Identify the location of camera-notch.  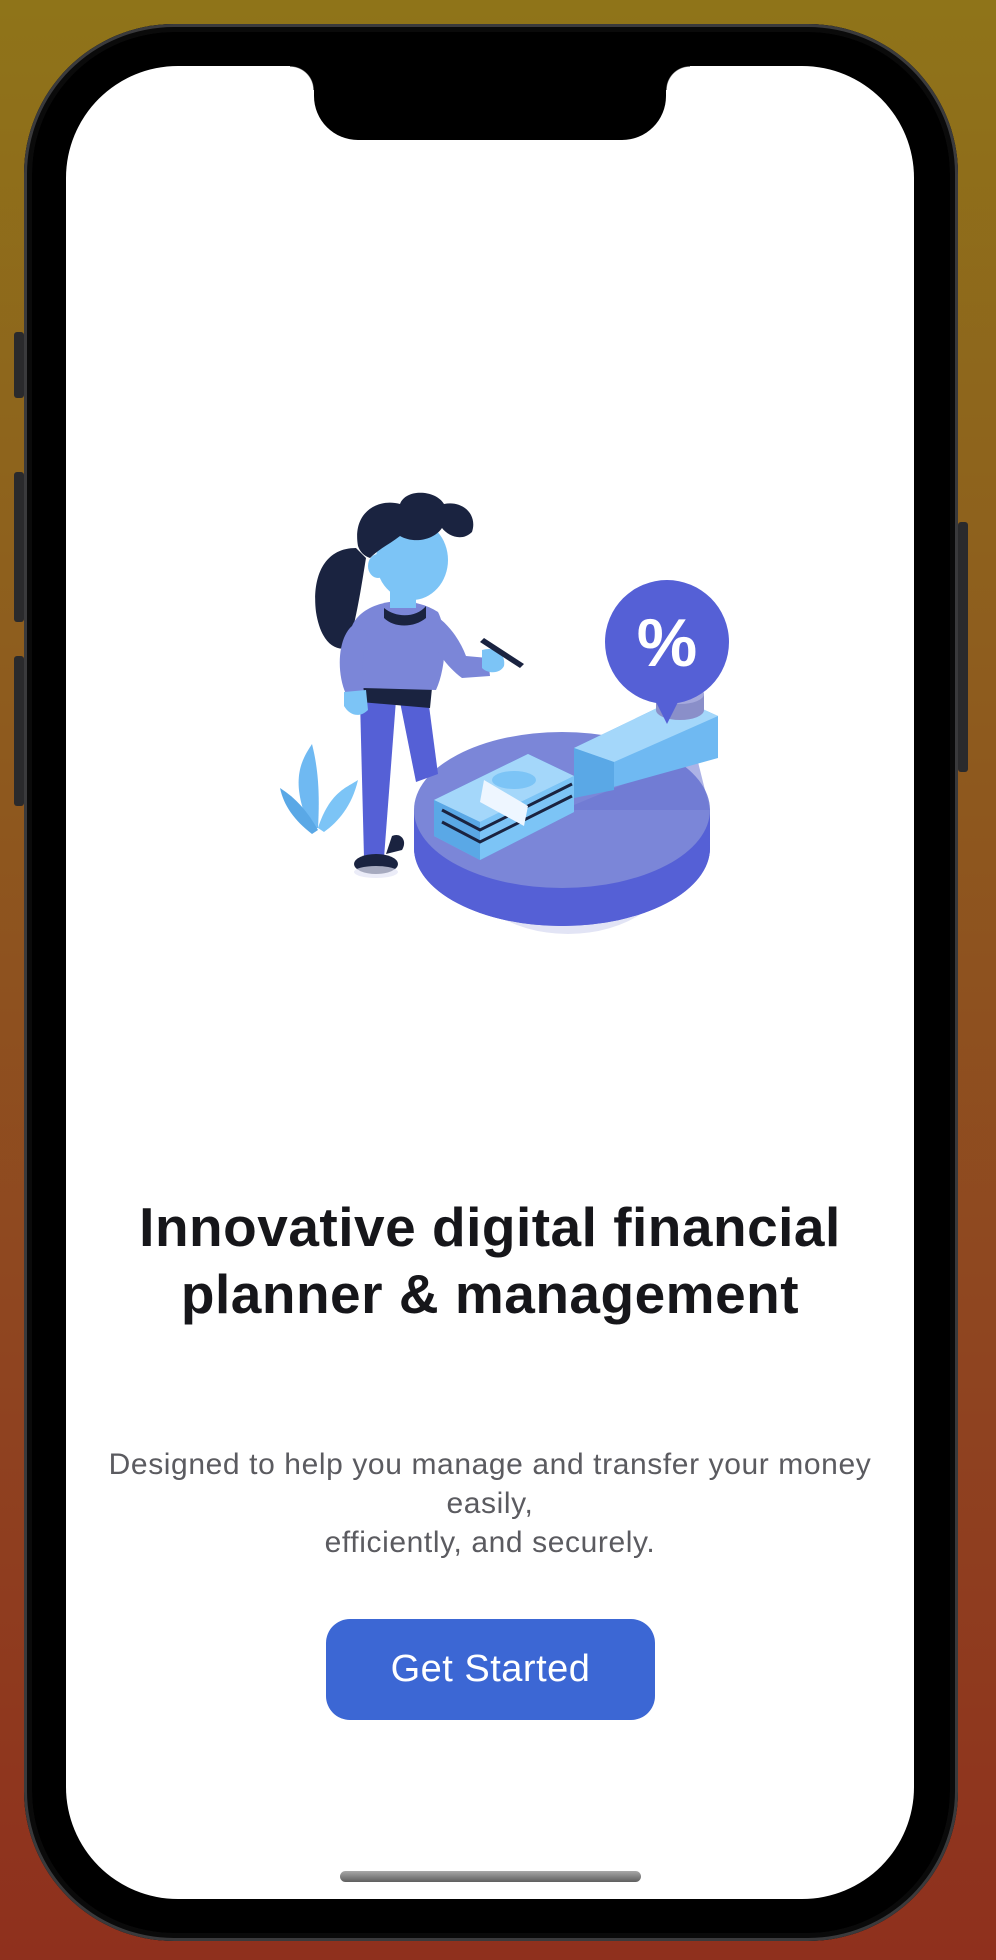
(490, 103).